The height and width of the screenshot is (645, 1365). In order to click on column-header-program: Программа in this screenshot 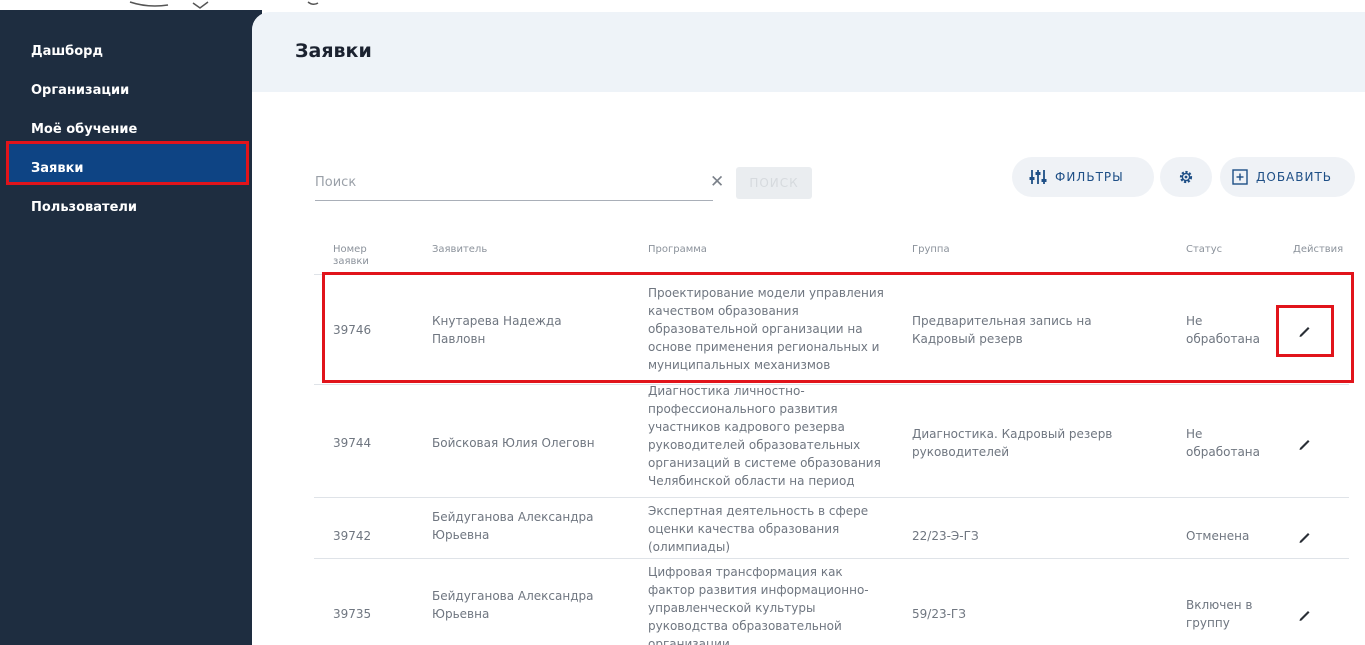, I will do `click(677, 250)`.